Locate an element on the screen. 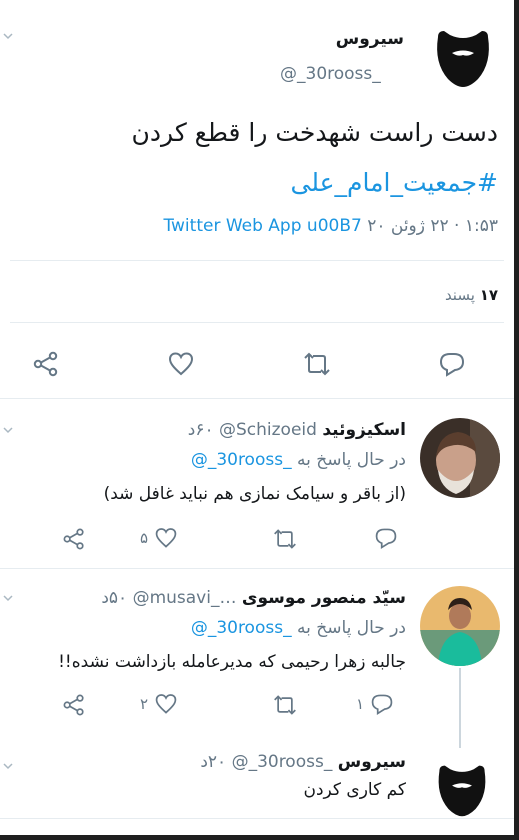 The height and width of the screenshot is (840, 519). likes-summary: ۱۷ پسند is located at coordinates (471, 295).